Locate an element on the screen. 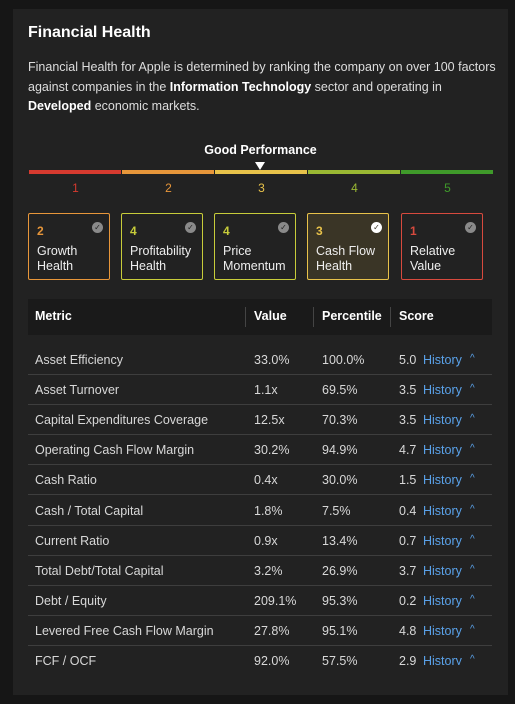 Image resolution: width=515 pixels, height=704 pixels. table-row: Cash / Total Capital 1.8% 7.5% 0.4 History ^ is located at coordinates (260, 511).